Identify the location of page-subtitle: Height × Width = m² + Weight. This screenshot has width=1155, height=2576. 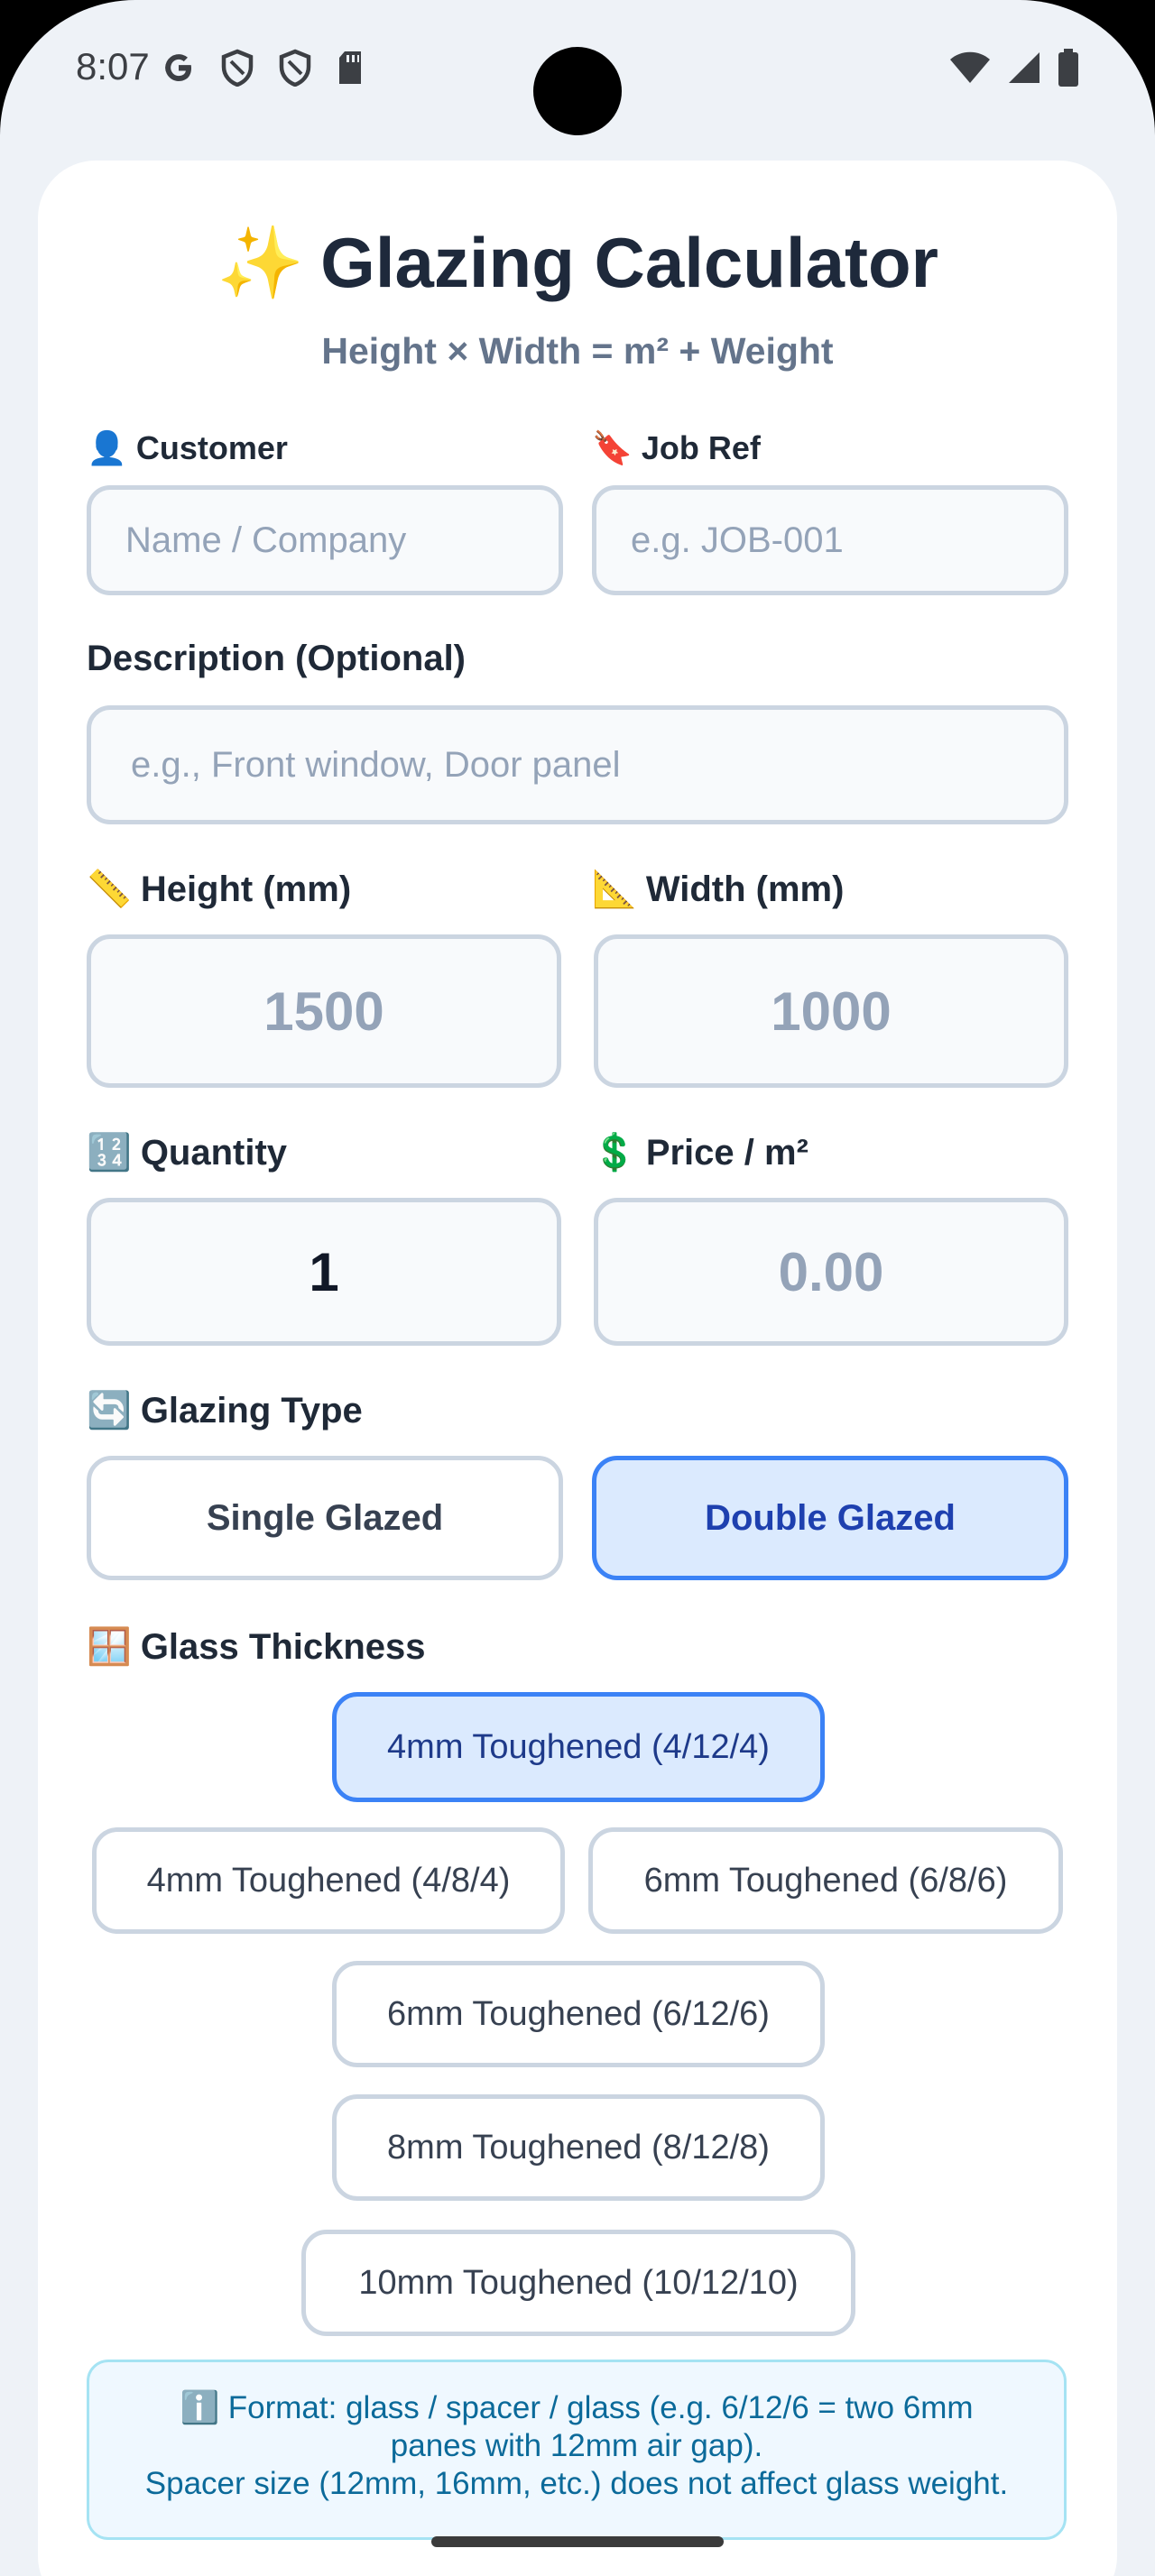
(577, 351).